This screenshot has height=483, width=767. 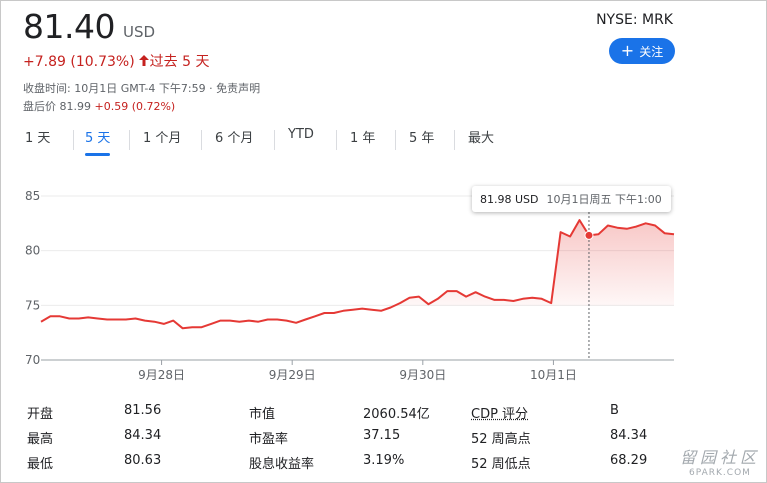 What do you see at coordinates (337, 439) in the screenshot?
I see `stats-row: 最高 84.34 市盈率 37.15 52 周高点 84.34` at bounding box center [337, 439].